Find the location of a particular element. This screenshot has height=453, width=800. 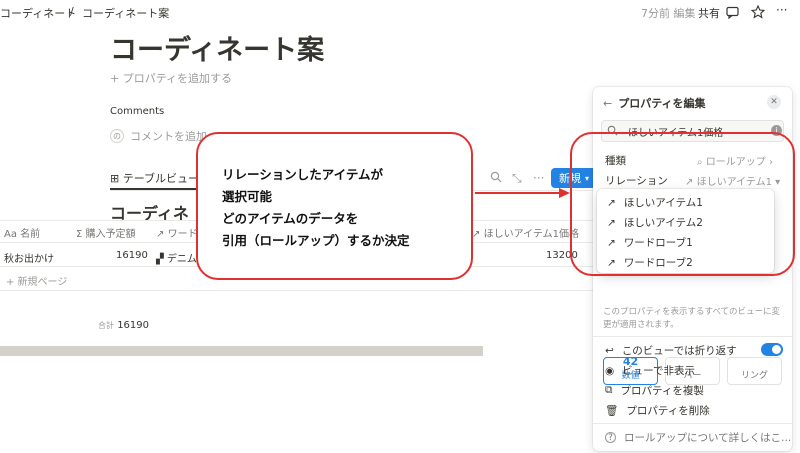

close-icon: ✕ is located at coordinates (774, 102).